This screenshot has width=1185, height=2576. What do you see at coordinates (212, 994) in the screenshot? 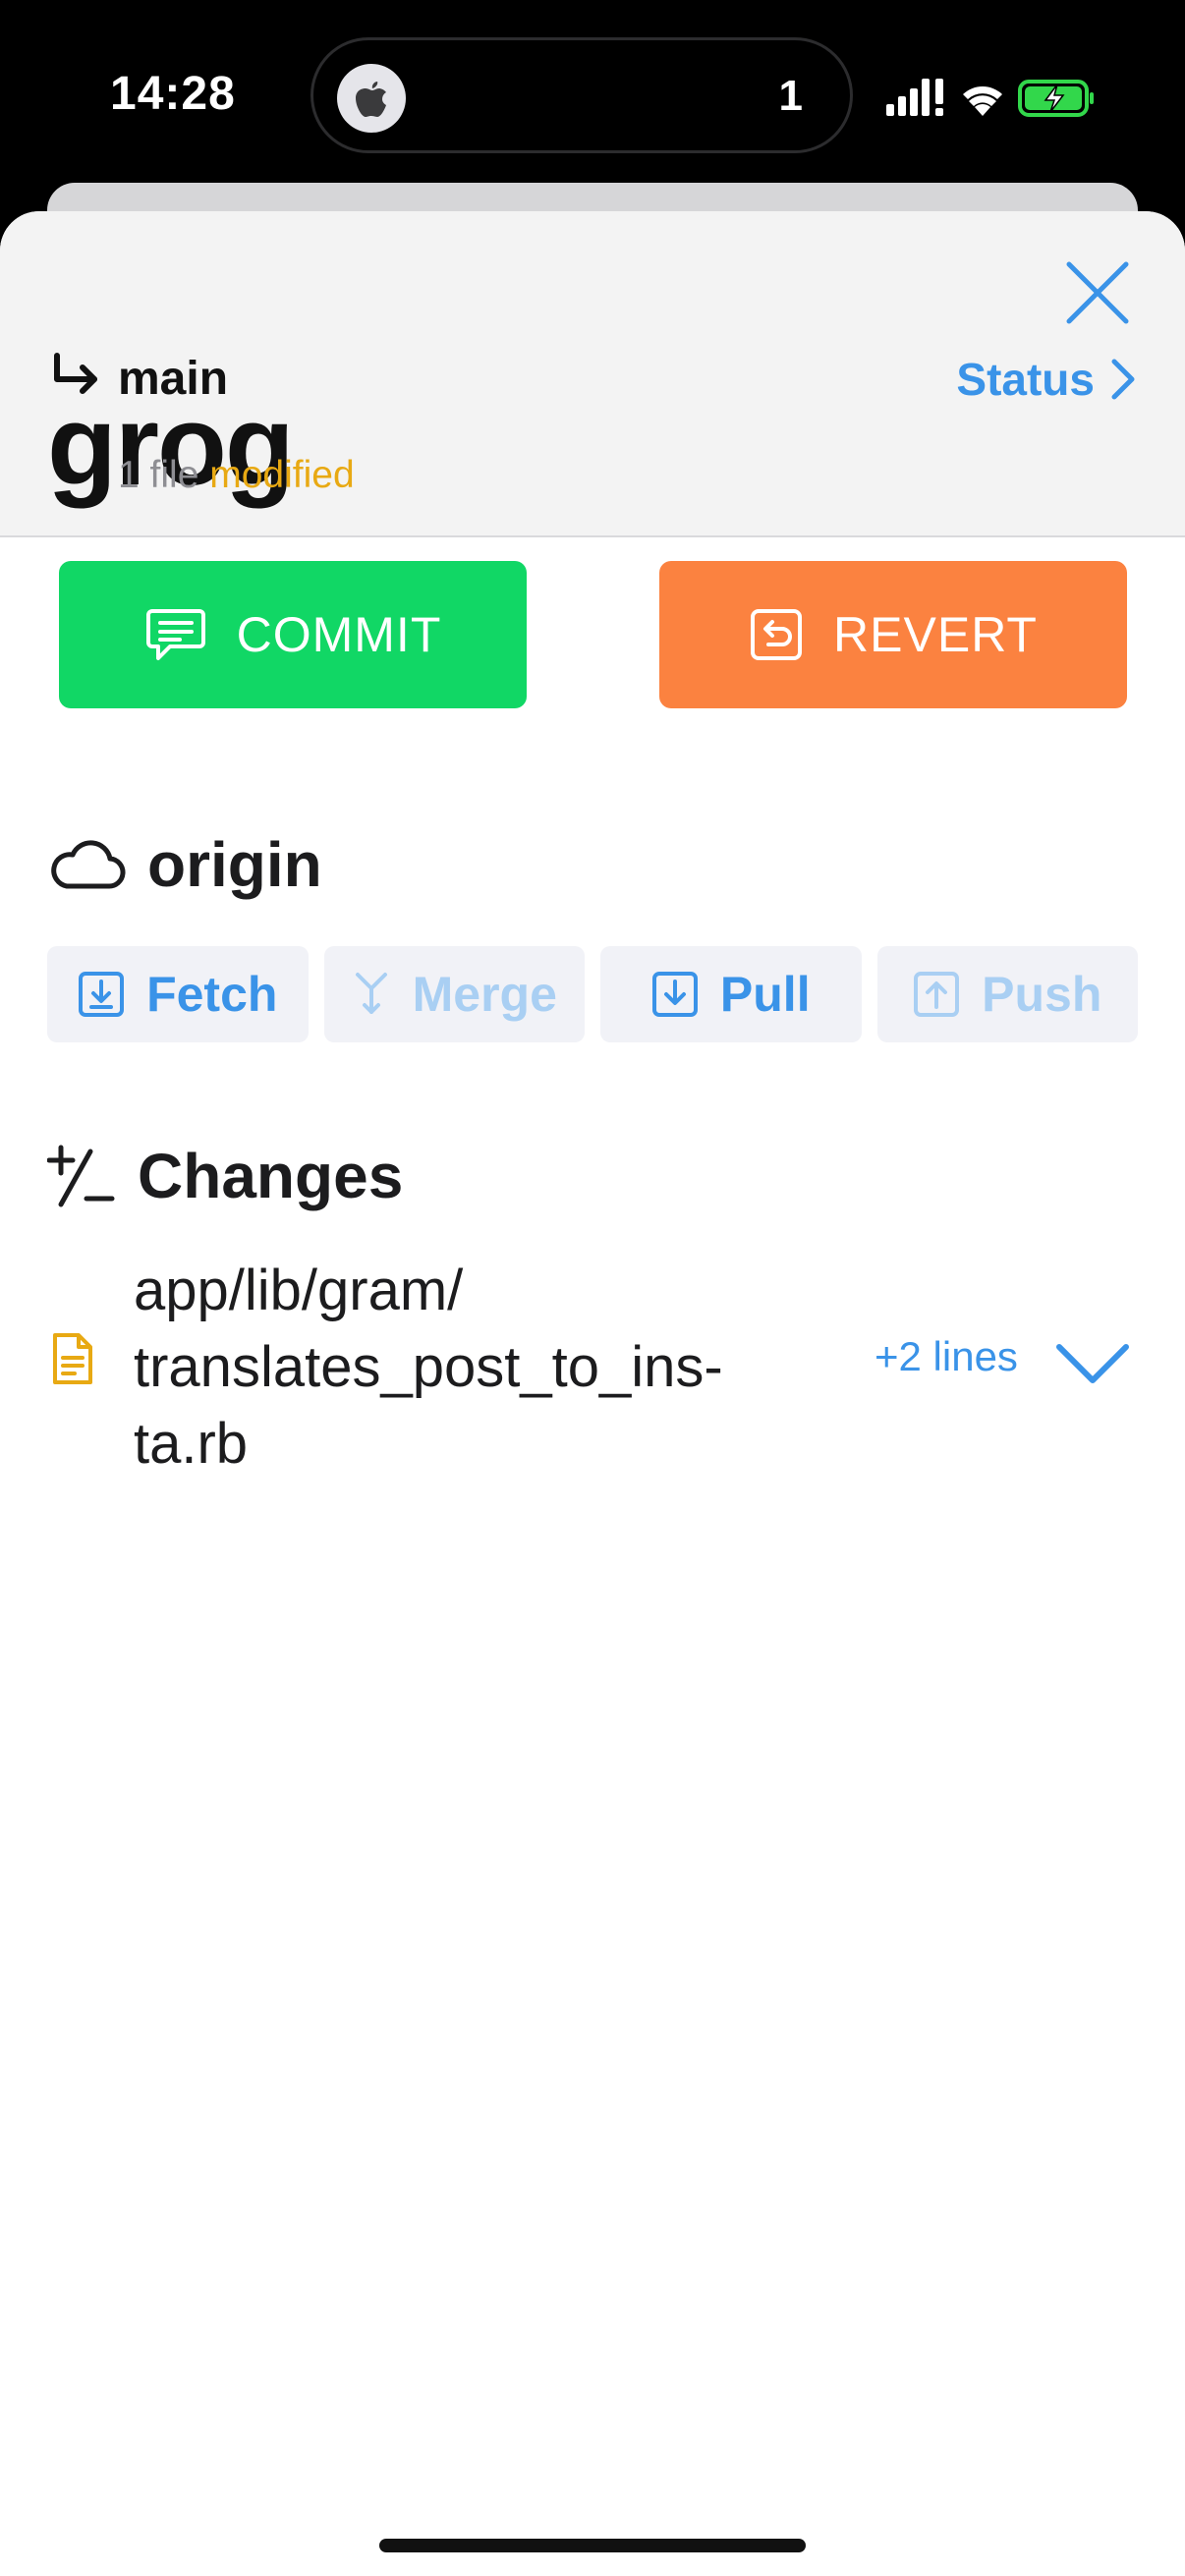
I see `fetch-label: Fetch` at bounding box center [212, 994].